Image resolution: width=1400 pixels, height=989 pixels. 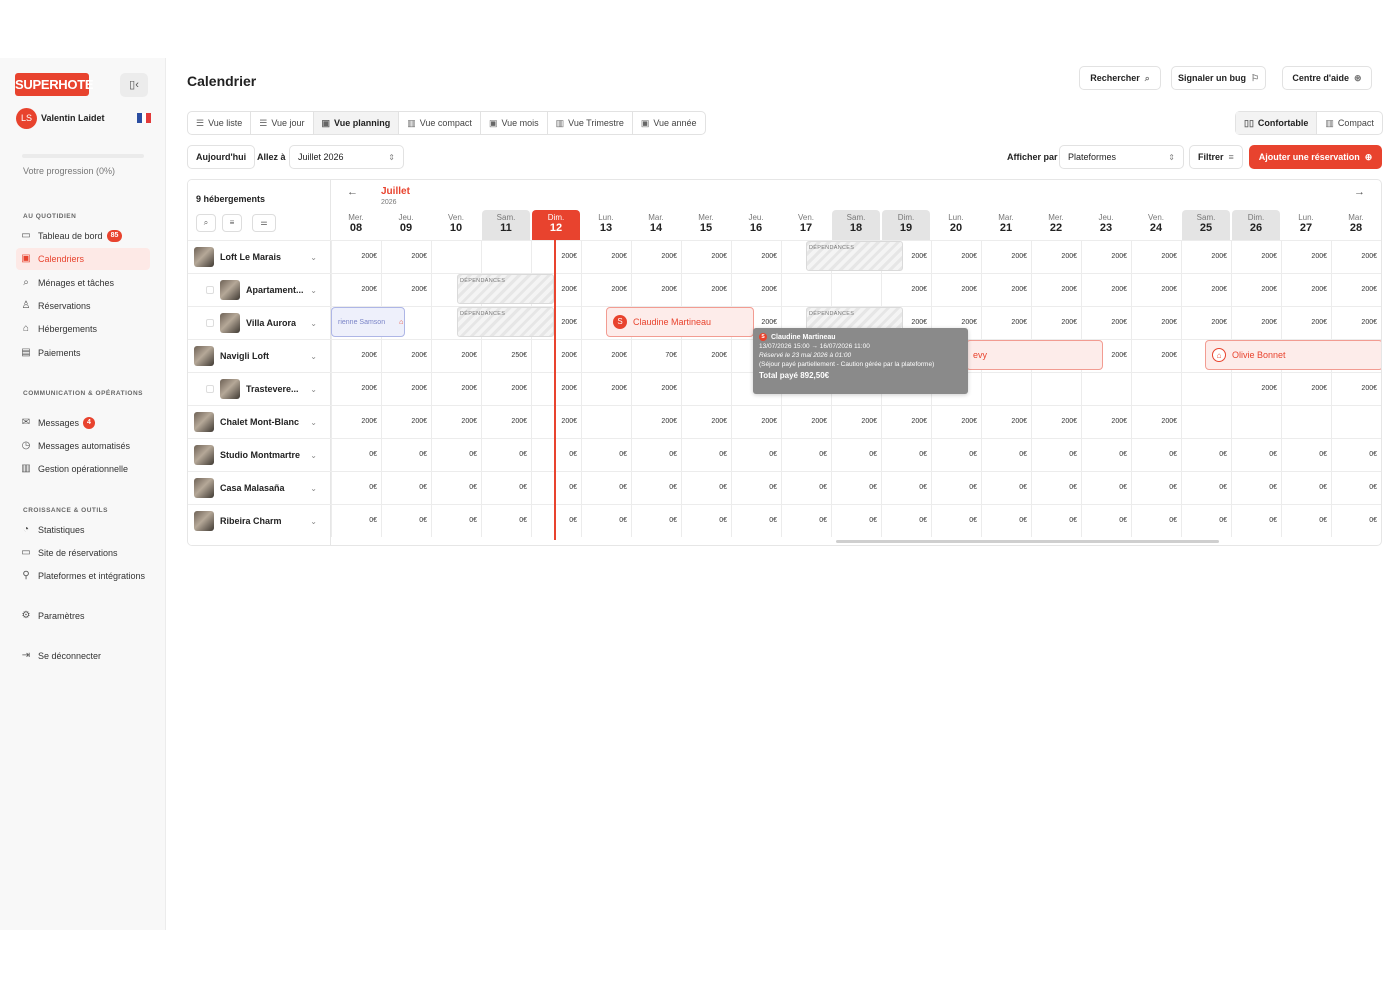 What do you see at coordinates (282, 123) in the screenshot?
I see `tab-day-view: ☰ Vue jour` at bounding box center [282, 123].